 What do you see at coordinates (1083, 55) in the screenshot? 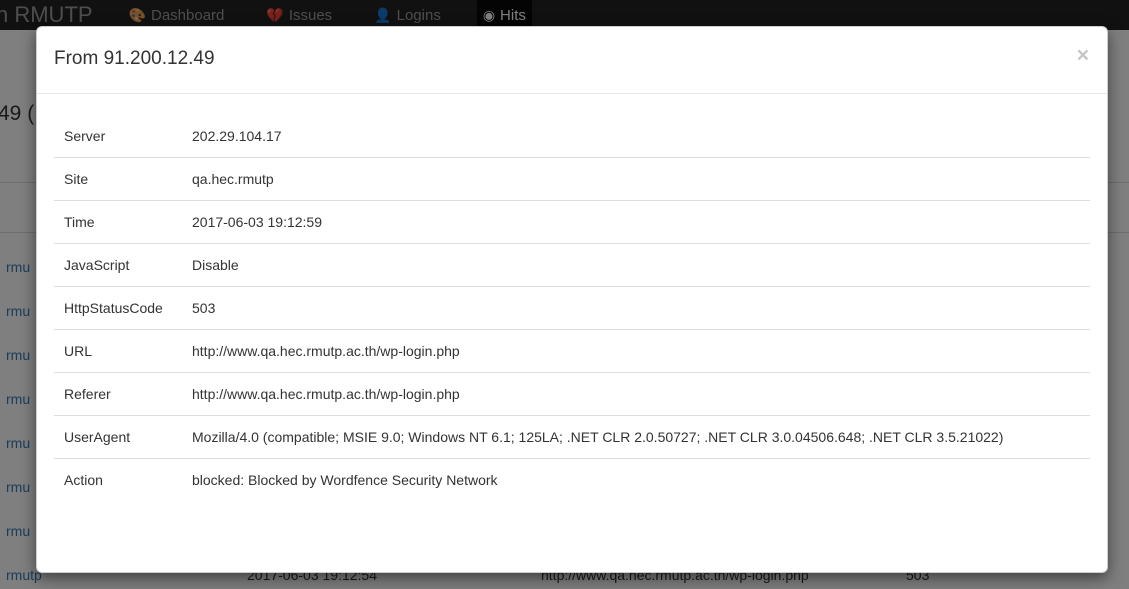
I see `close-icon: ×` at bounding box center [1083, 55].